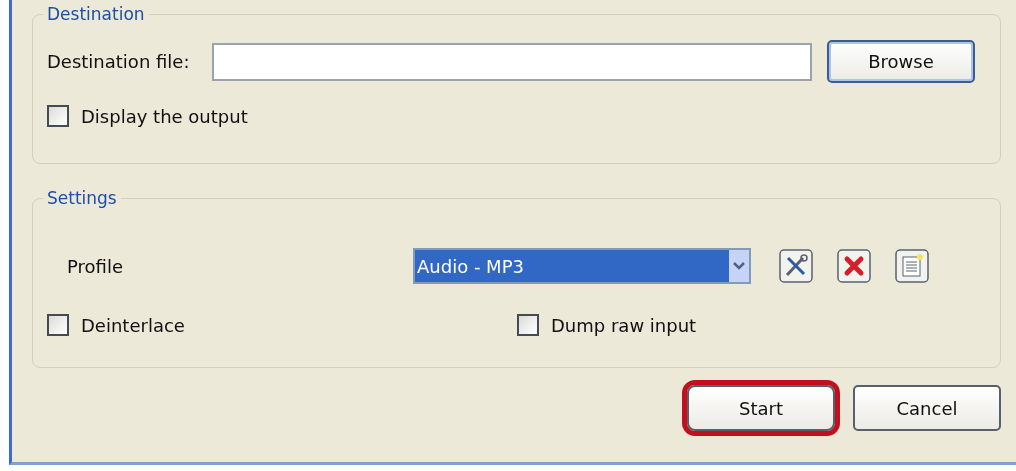 This screenshot has height=471, width=1016. What do you see at coordinates (164, 116) in the screenshot?
I see `checkbox-label: Display the output` at bounding box center [164, 116].